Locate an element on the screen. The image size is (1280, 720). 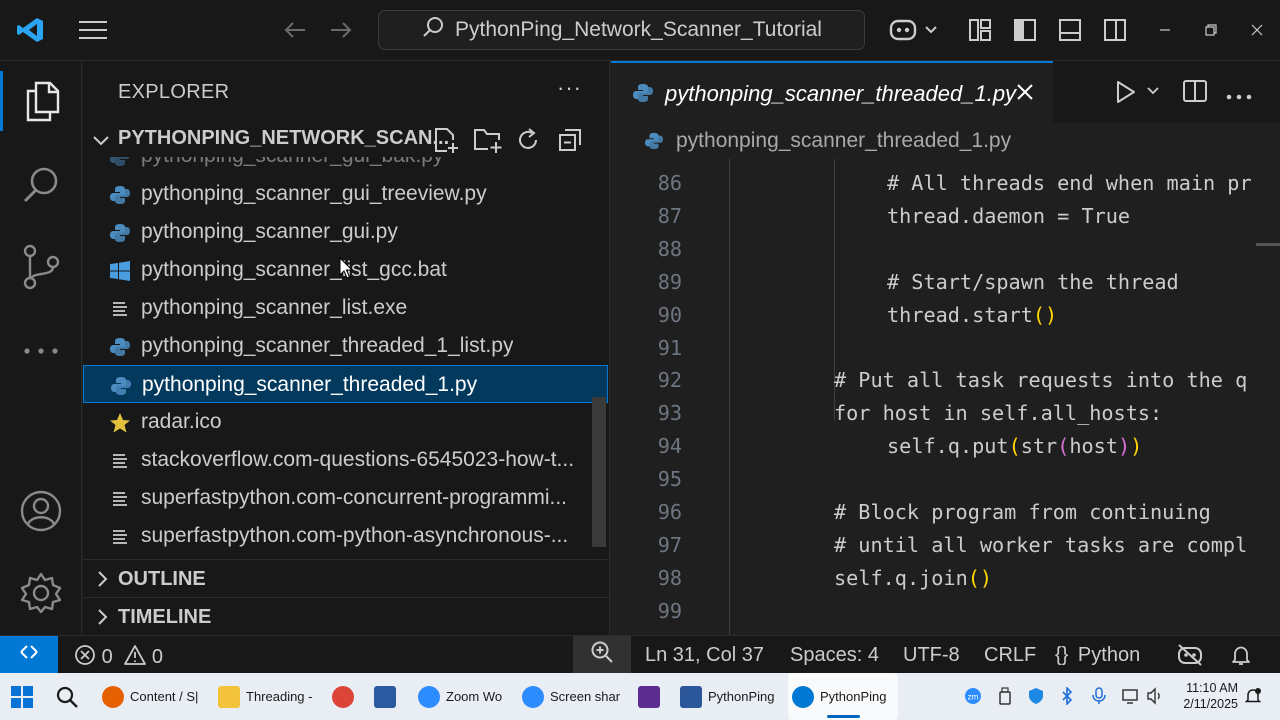
code-line: 86 # All threads end when main pr is located at coordinates (945, 183).